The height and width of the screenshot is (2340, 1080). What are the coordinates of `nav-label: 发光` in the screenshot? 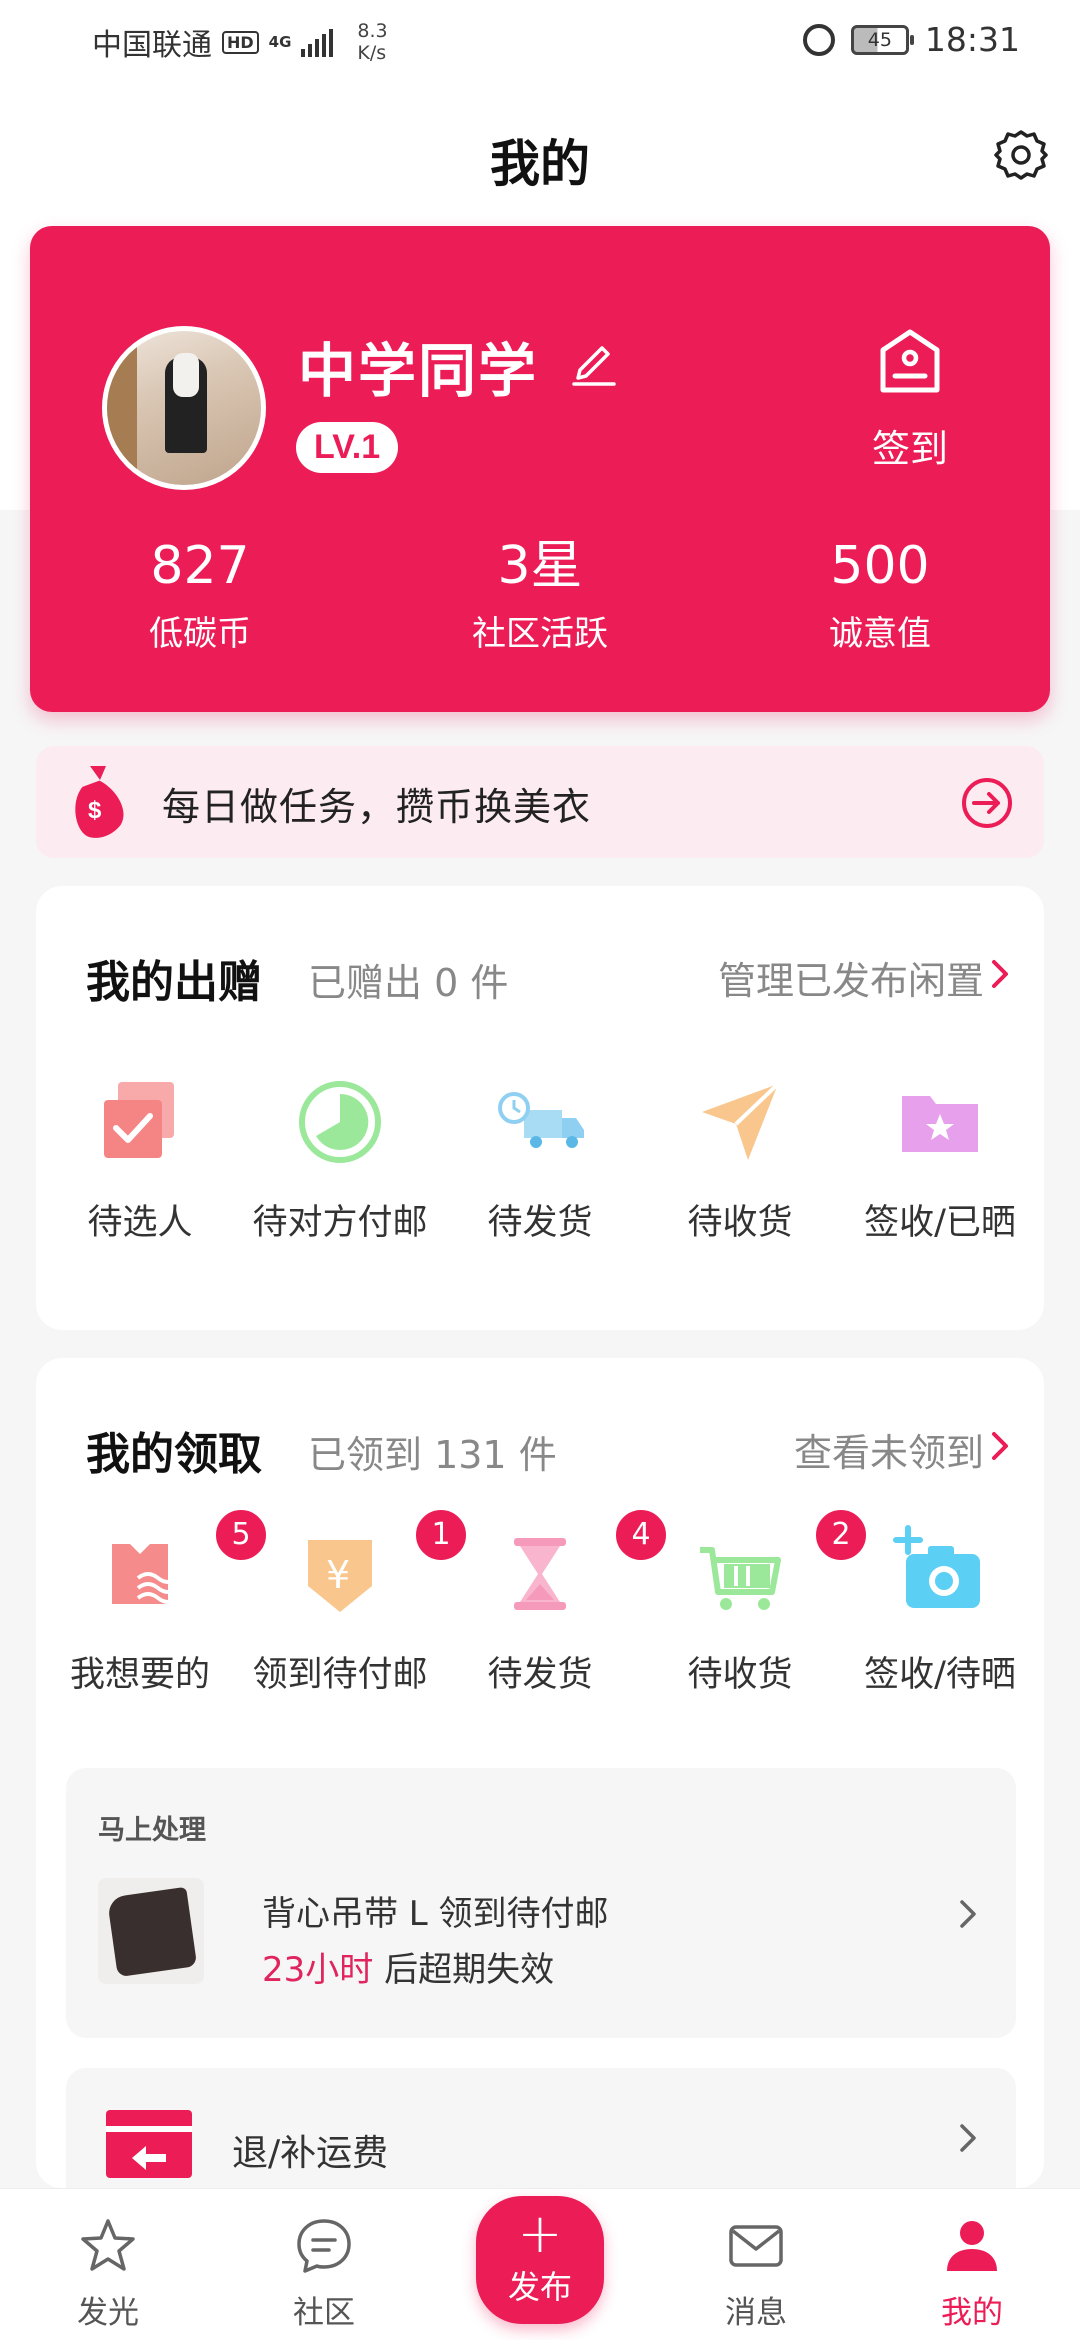 It's located at (108, 2313).